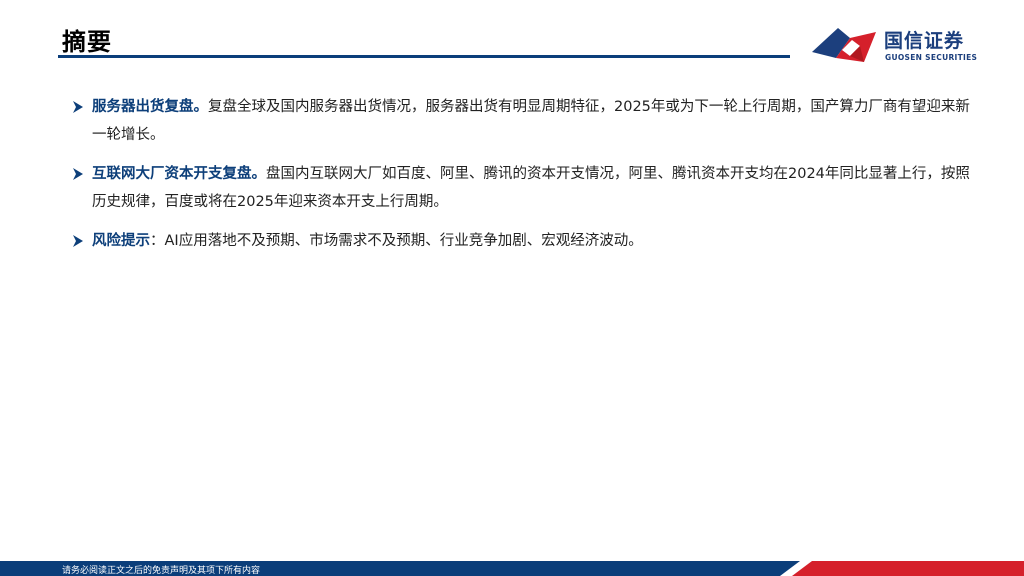 The width and height of the screenshot is (1024, 576). Describe the element at coordinates (424, 56) in the screenshot. I see `title-rule` at that location.